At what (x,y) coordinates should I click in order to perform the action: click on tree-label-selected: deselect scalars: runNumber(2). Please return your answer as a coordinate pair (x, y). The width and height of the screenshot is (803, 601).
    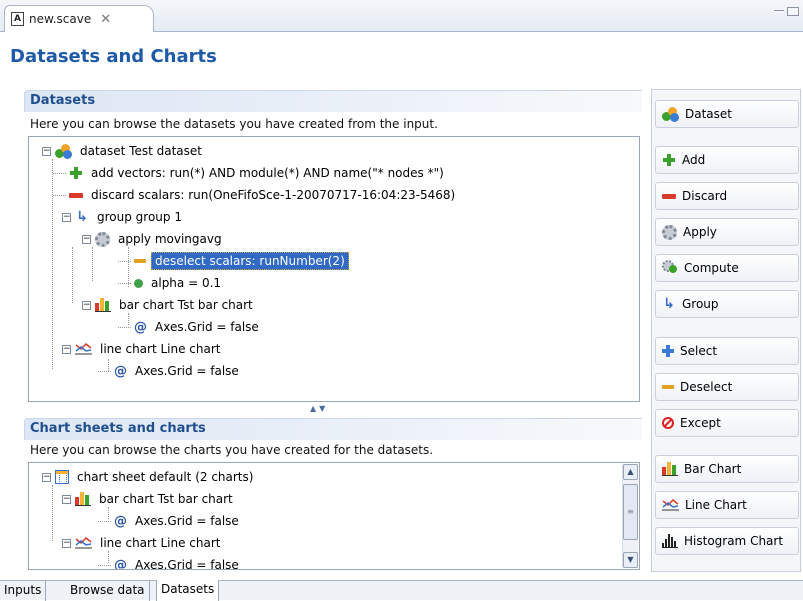
    Looking at the image, I should click on (250, 261).